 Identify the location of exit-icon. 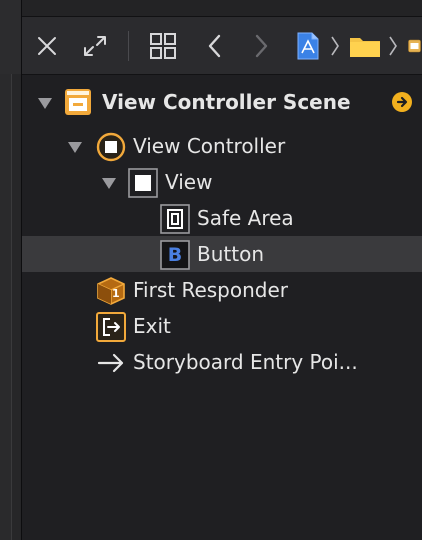
(111, 327).